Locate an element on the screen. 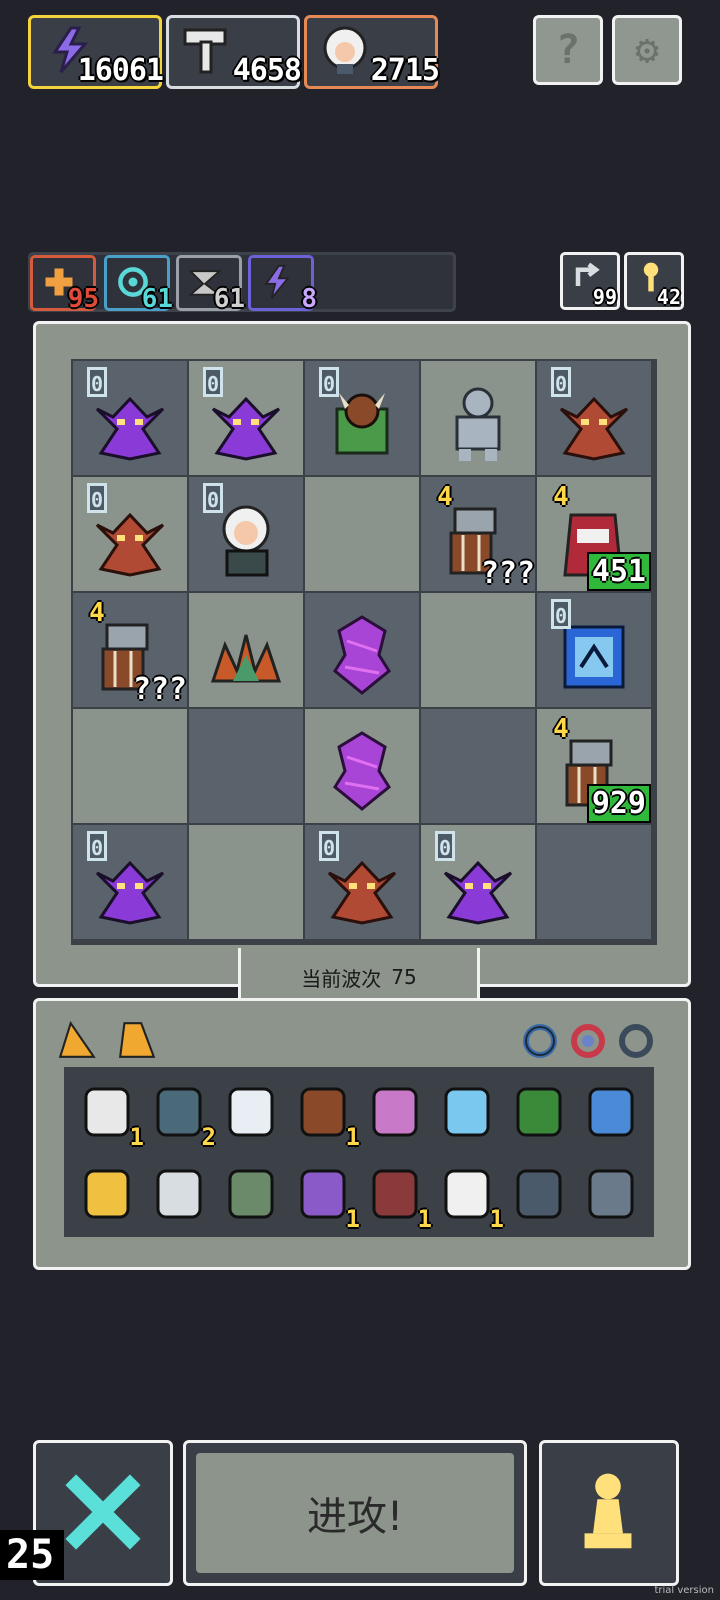  stat-spiral-value: 61 is located at coordinates (157, 299).